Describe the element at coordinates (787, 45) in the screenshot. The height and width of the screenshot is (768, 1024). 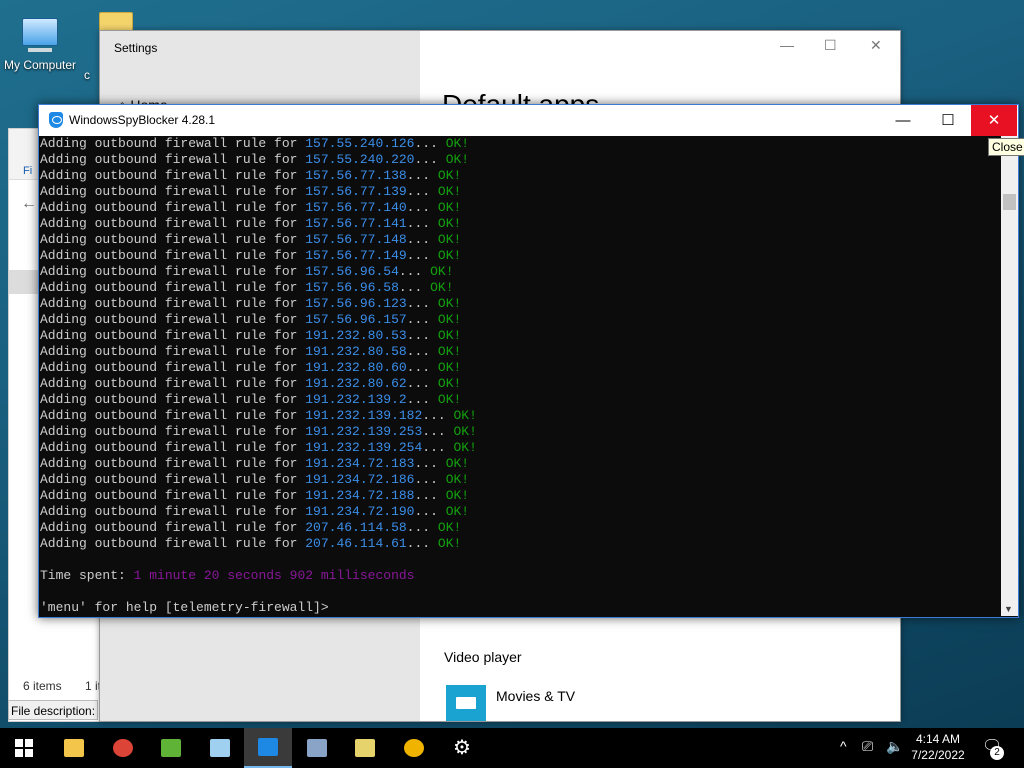
I see `settings-minimize-button: —` at that location.